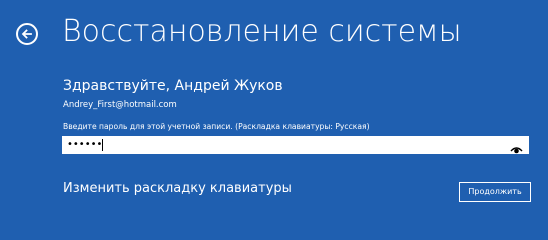  I want to click on eye-icon, so click(516, 147).